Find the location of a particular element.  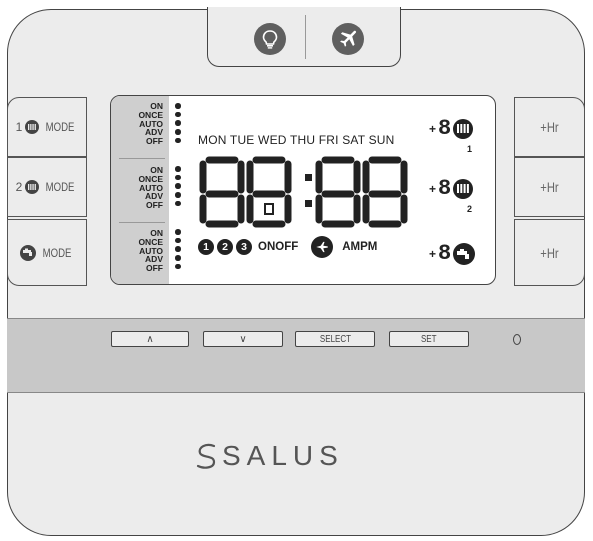

zone2-mode-button: 2 MODE is located at coordinates (47, 187).